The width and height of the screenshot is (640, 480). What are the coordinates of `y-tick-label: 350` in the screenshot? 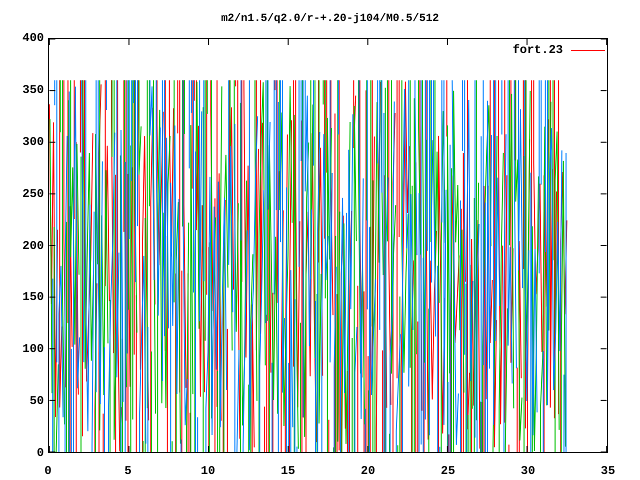 It's located at (33, 89).